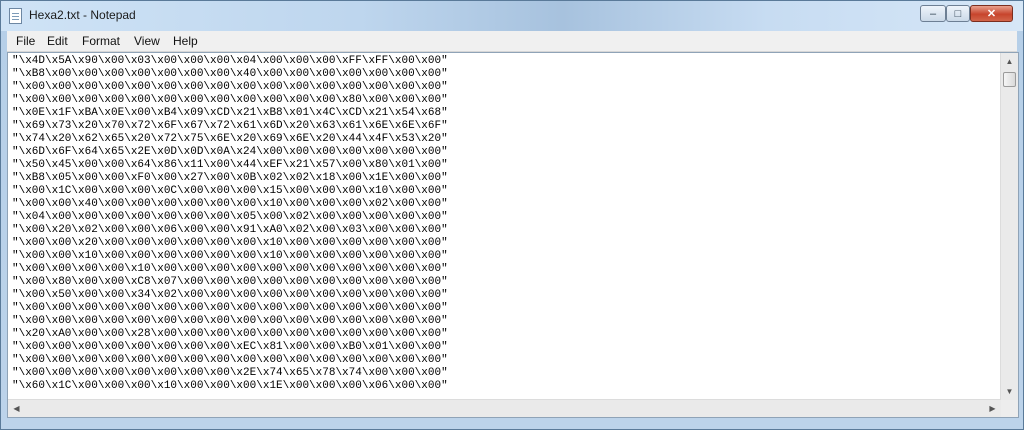 The height and width of the screenshot is (430, 1024). I want to click on scroll-up-icon: ▲, so click(1009, 61).